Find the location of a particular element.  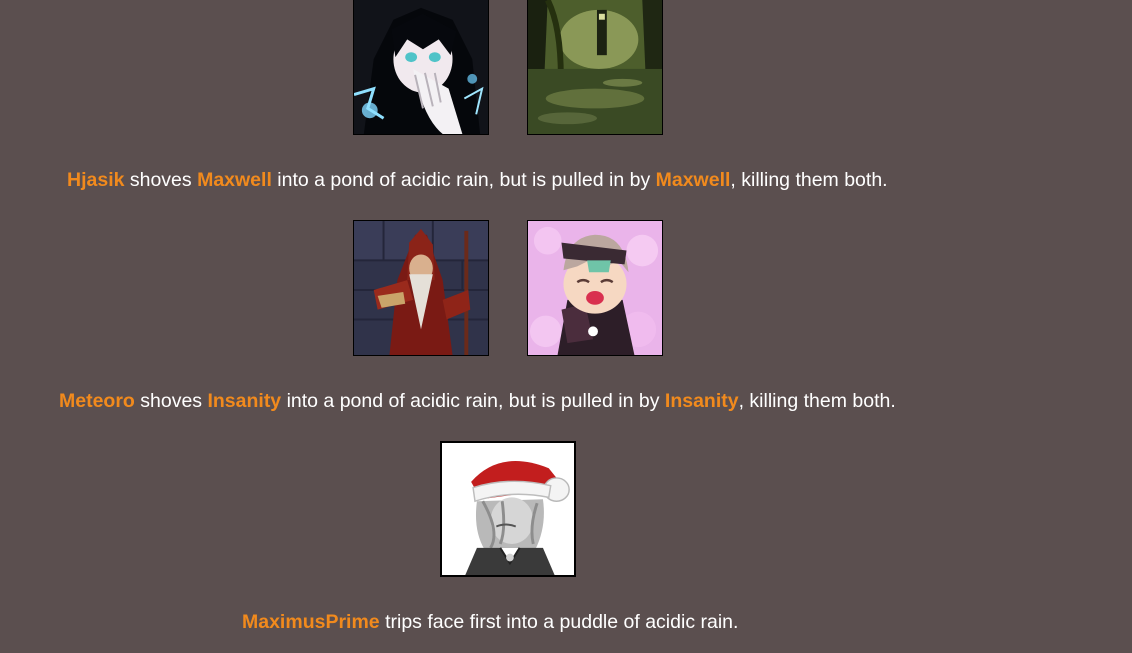

dark-haired-anime-girl-portrait-icon is located at coordinates (421, 67).